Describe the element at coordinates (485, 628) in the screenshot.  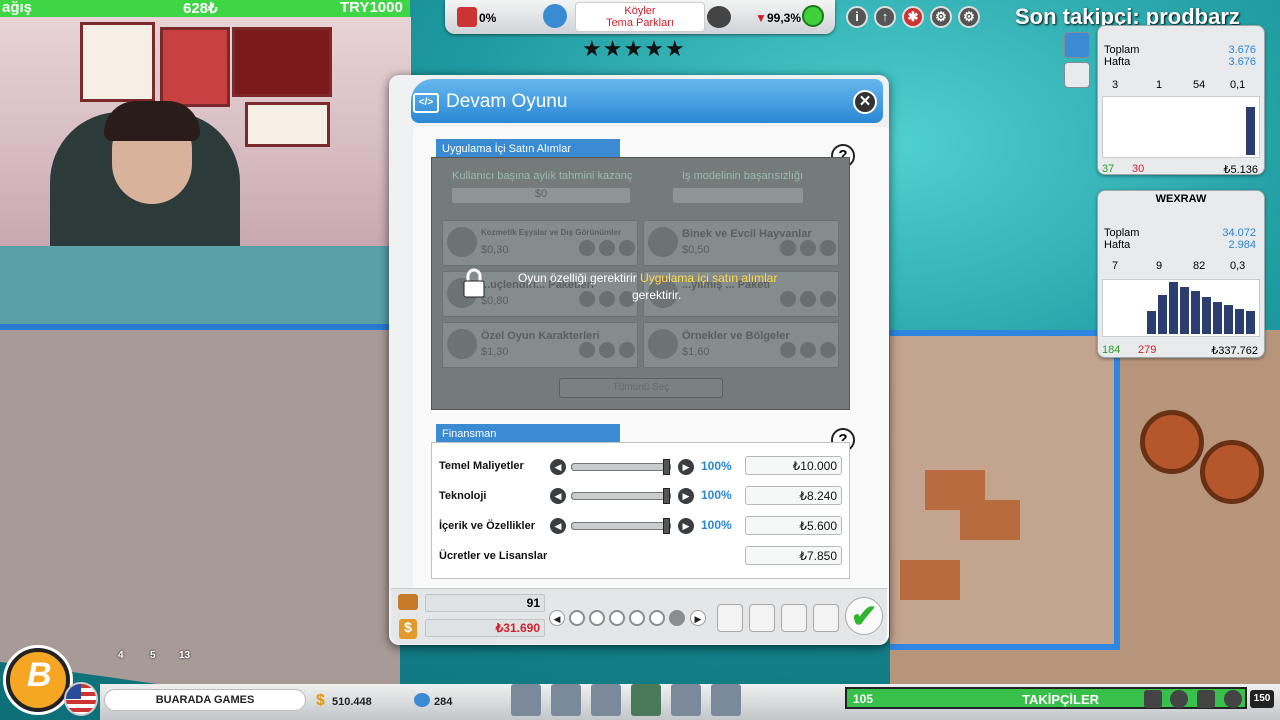
I see `total-cost-value: ₺31.690` at that location.